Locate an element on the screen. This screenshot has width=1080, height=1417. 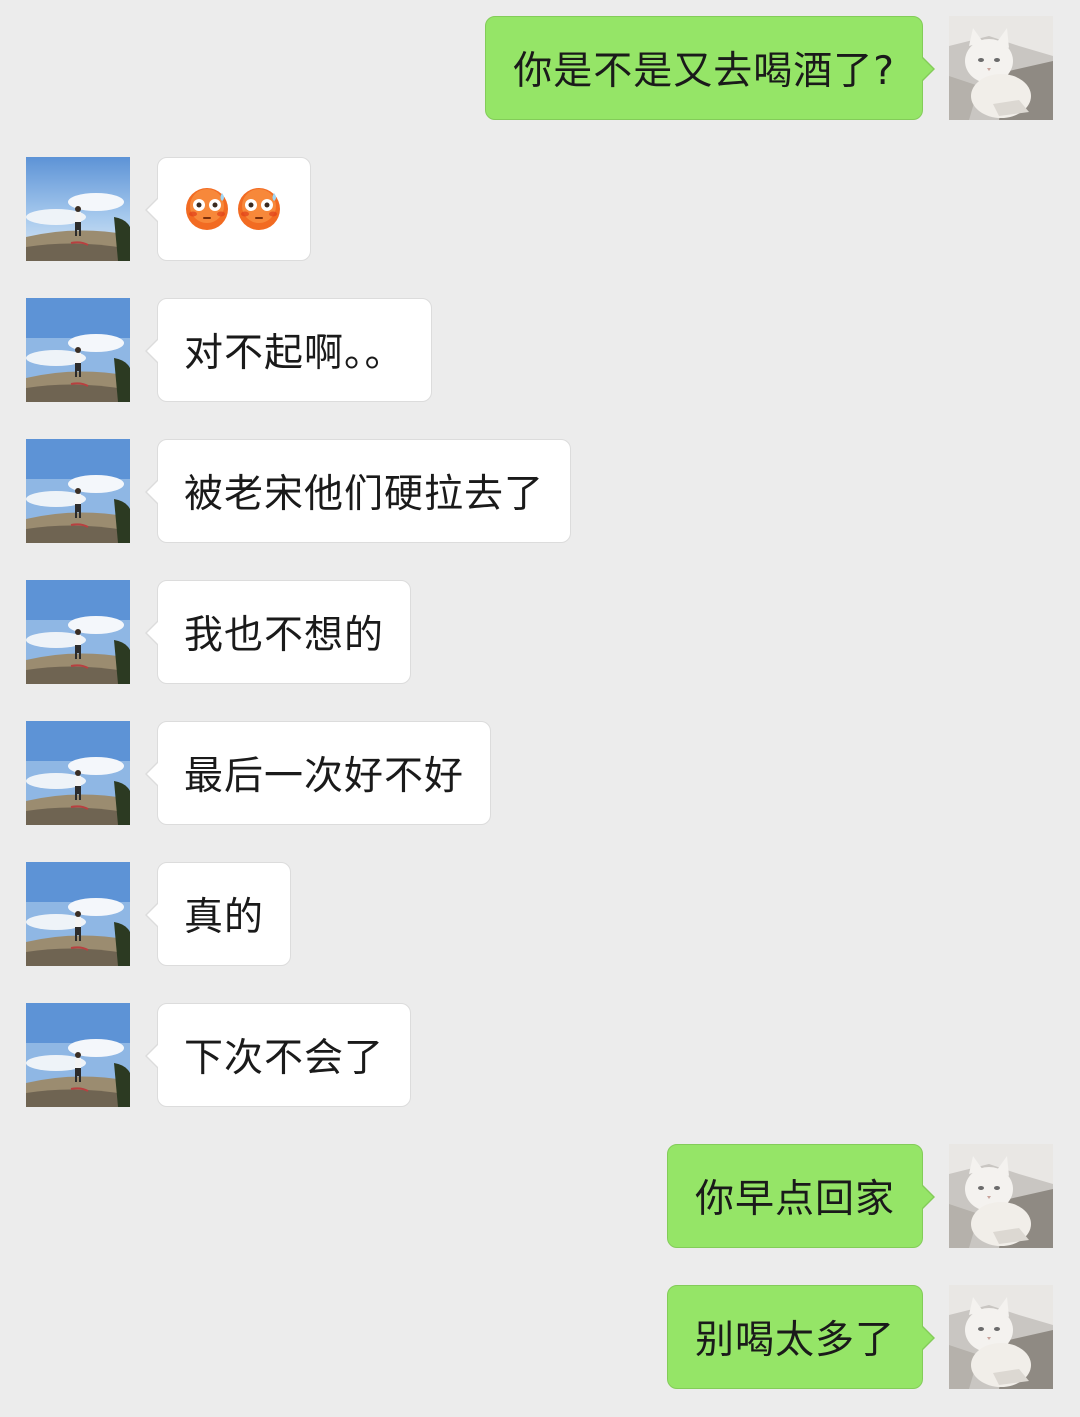
message-row-received: 对不起啊。。 is located at coordinates (540, 351).